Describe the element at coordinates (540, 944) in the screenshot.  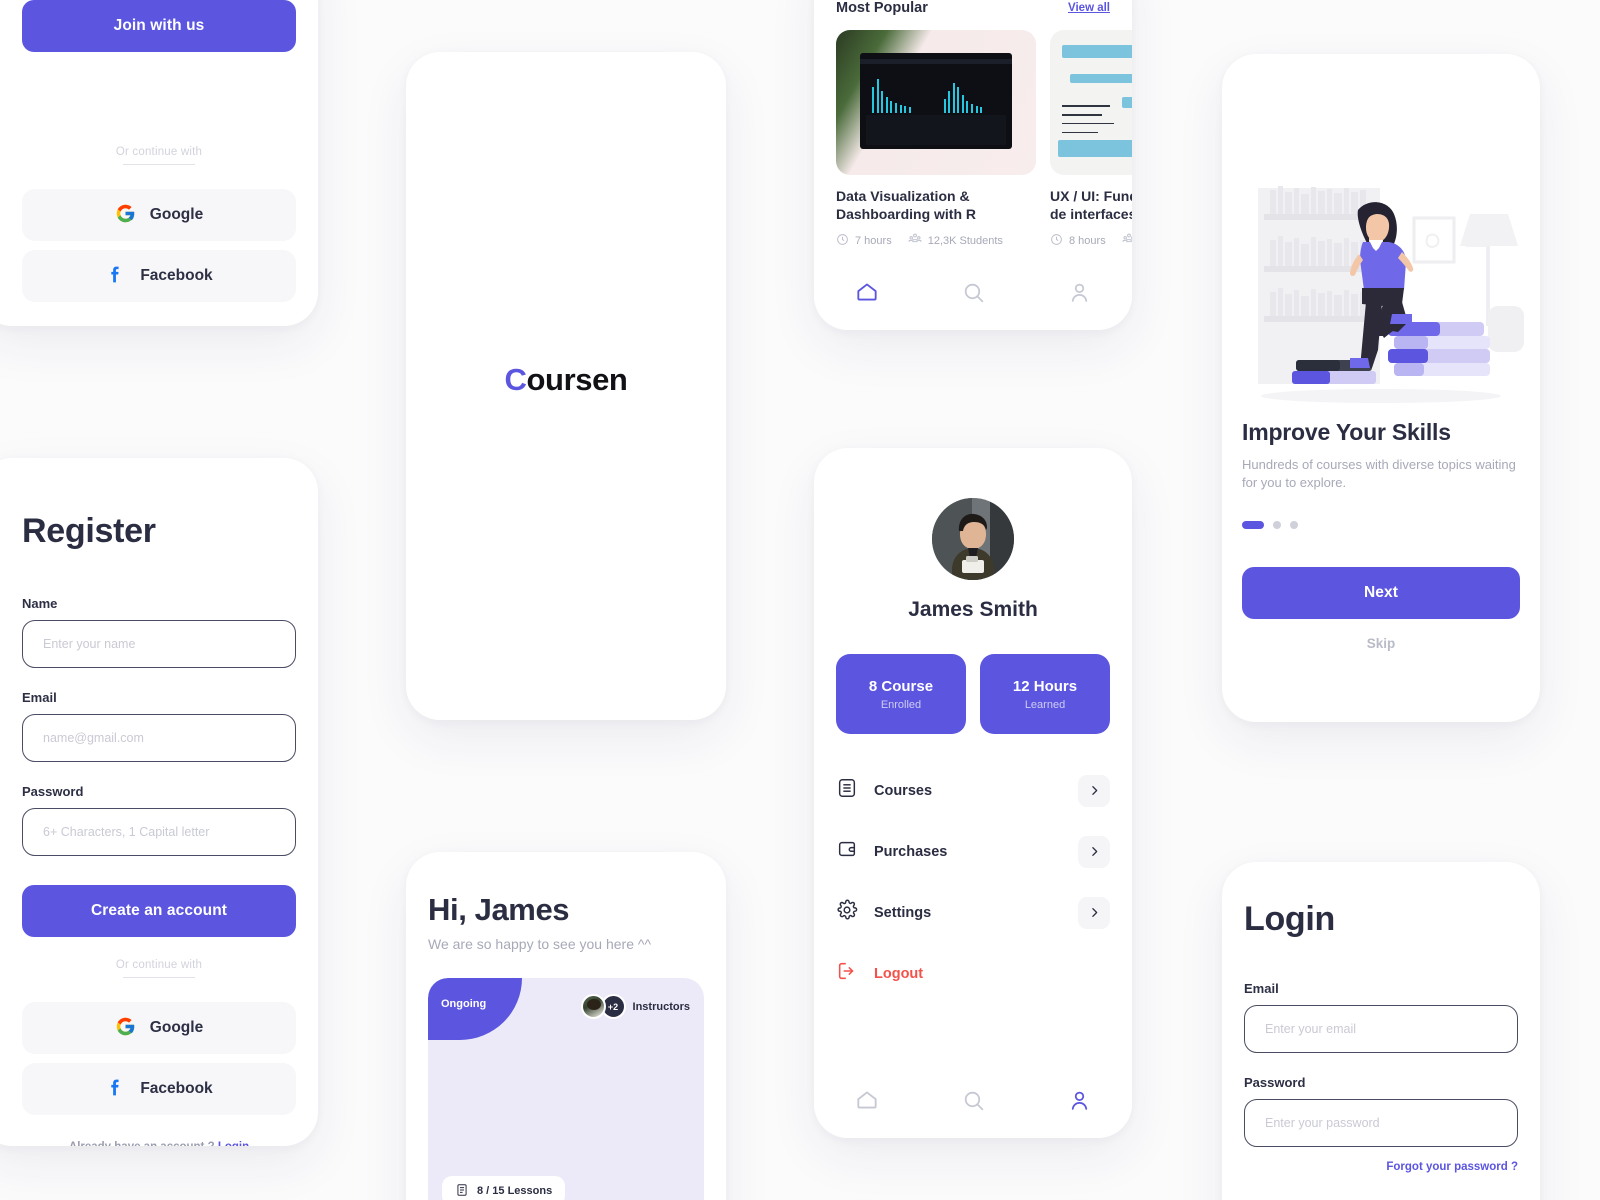
I see `home-subtitle: We are so happy to see you here ^^` at that location.